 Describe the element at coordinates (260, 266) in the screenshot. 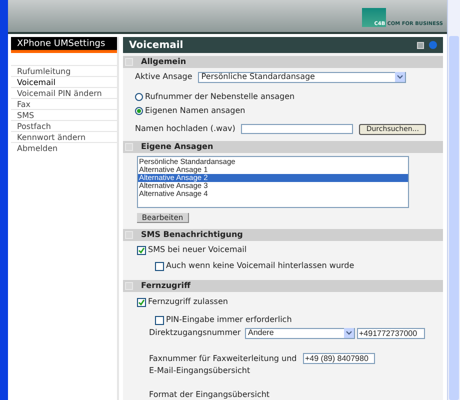

I see `checkbox-label: Auch wenn keine Voicemail hinterlassen wurde` at that location.